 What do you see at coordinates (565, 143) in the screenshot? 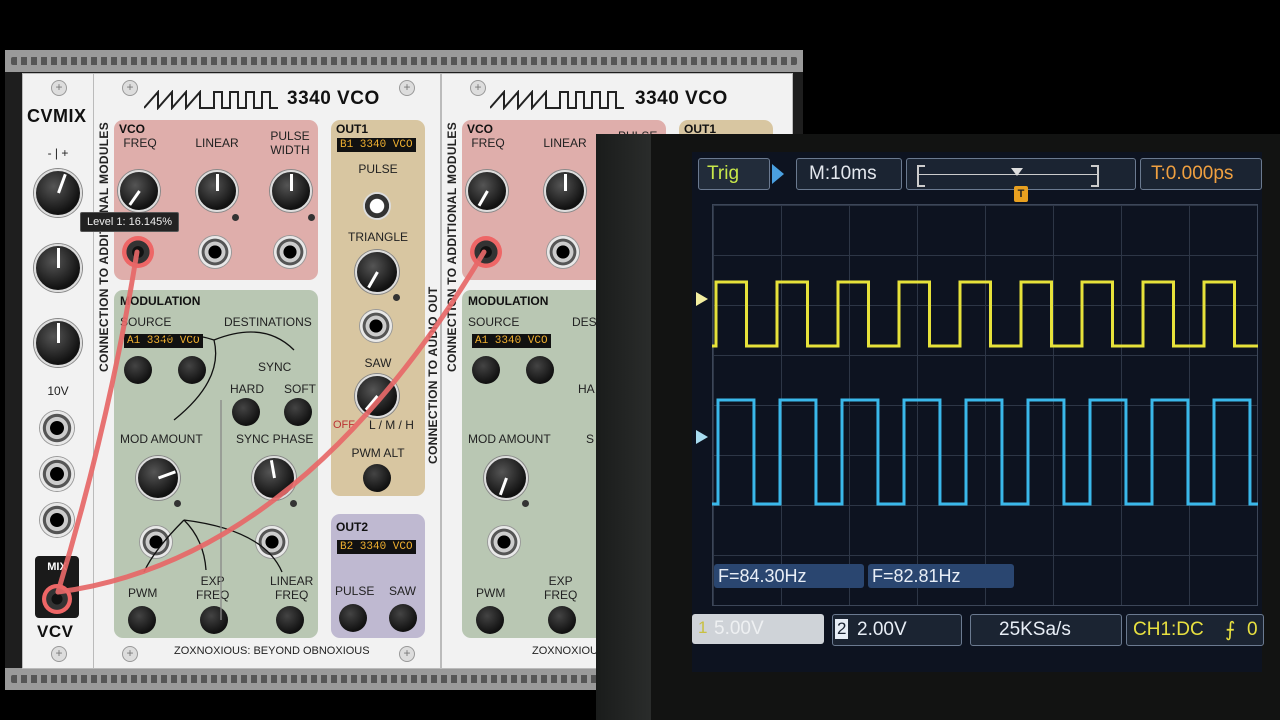
I see `module-b-linear-label: LINEAR` at bounding box center [565, 143].